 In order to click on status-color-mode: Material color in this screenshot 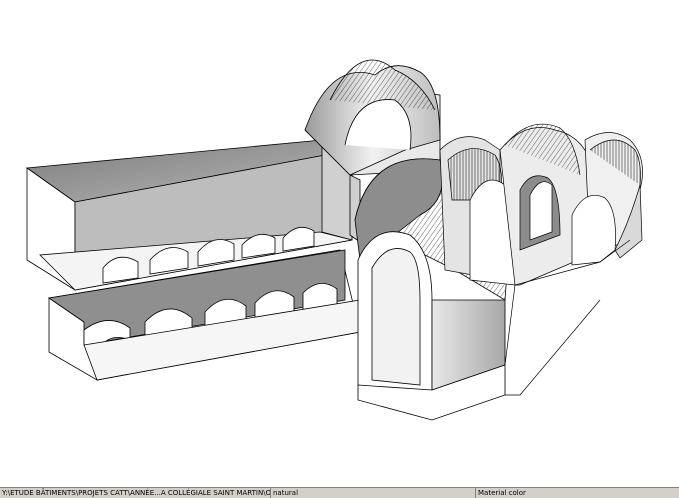, I will do `click(577, 493)`.